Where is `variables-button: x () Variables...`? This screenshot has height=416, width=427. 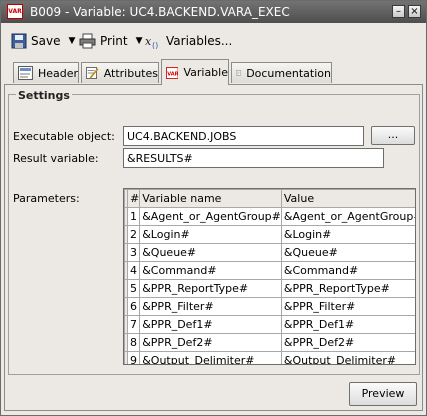 variables-button: x () Variables... is located at coordinates (188, 41).